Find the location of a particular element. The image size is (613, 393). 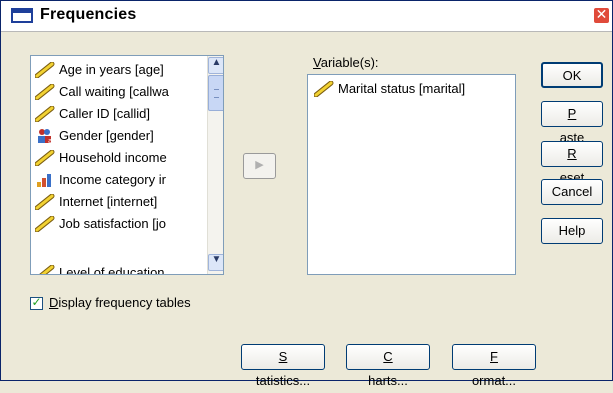

chevron-up-icon: ▲ is located at coordinates (216, 62).